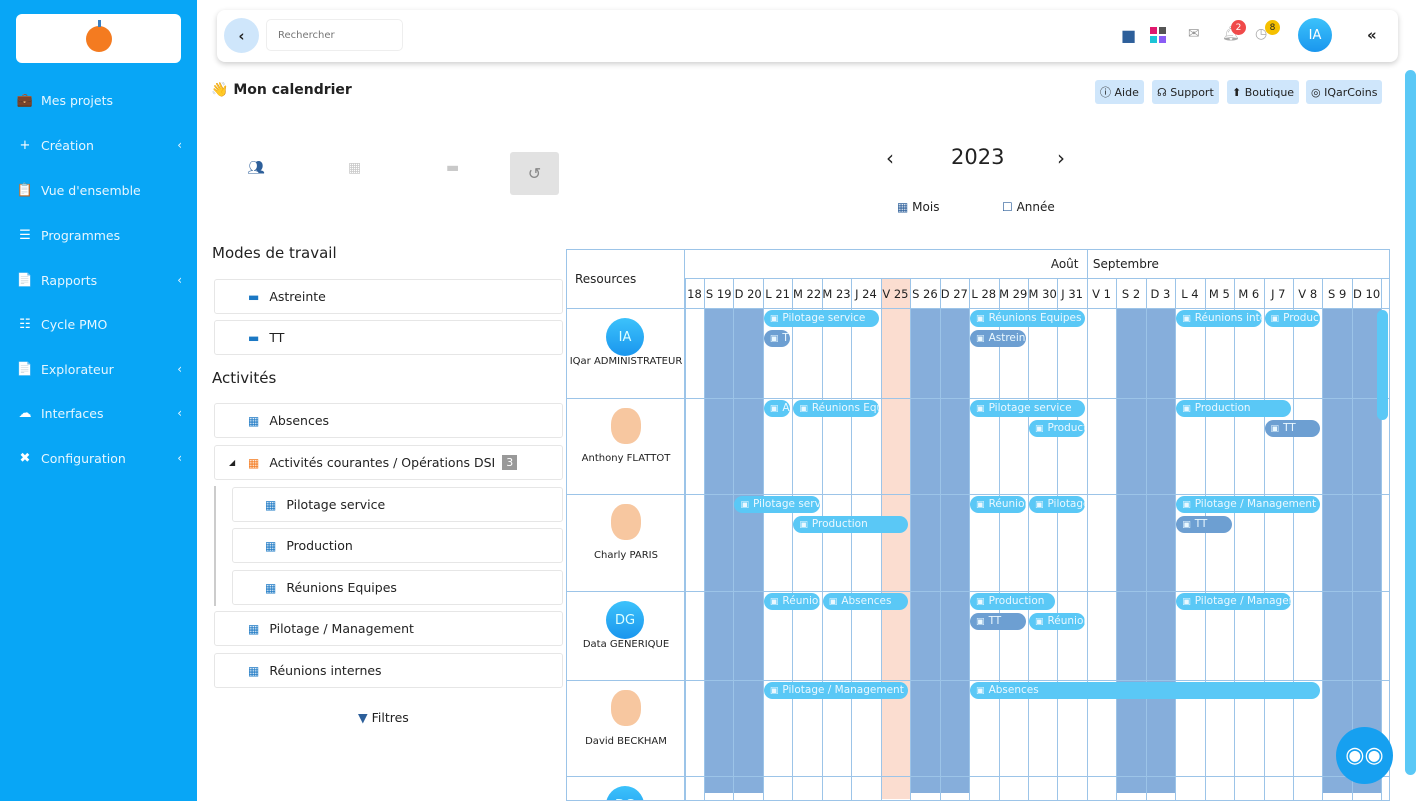 Image resolution: width=1418 pixels, height=801 pixels. What do you see at coordinates (101, 324) in the screenshot?
I see `sidebar-item-cycle-pmo: ☷ Cycle PMO` at bounding box center [101, 324].